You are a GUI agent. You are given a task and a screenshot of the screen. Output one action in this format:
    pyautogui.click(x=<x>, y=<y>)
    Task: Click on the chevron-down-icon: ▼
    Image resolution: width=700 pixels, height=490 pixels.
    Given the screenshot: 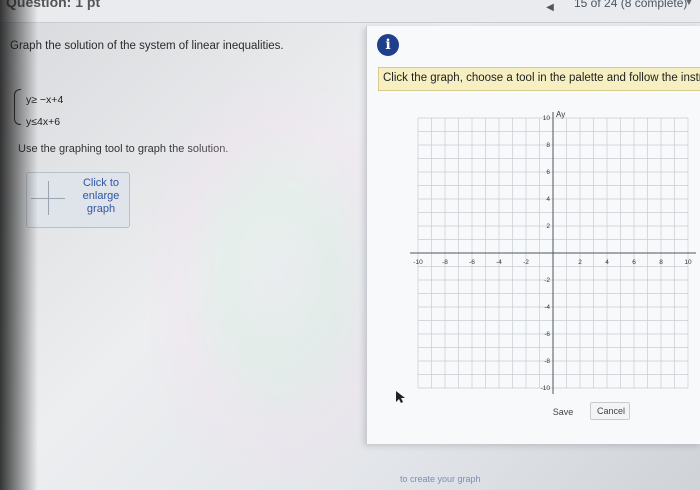 What is the action you would take?
    pyautogui.click(x=689, y=4)
    